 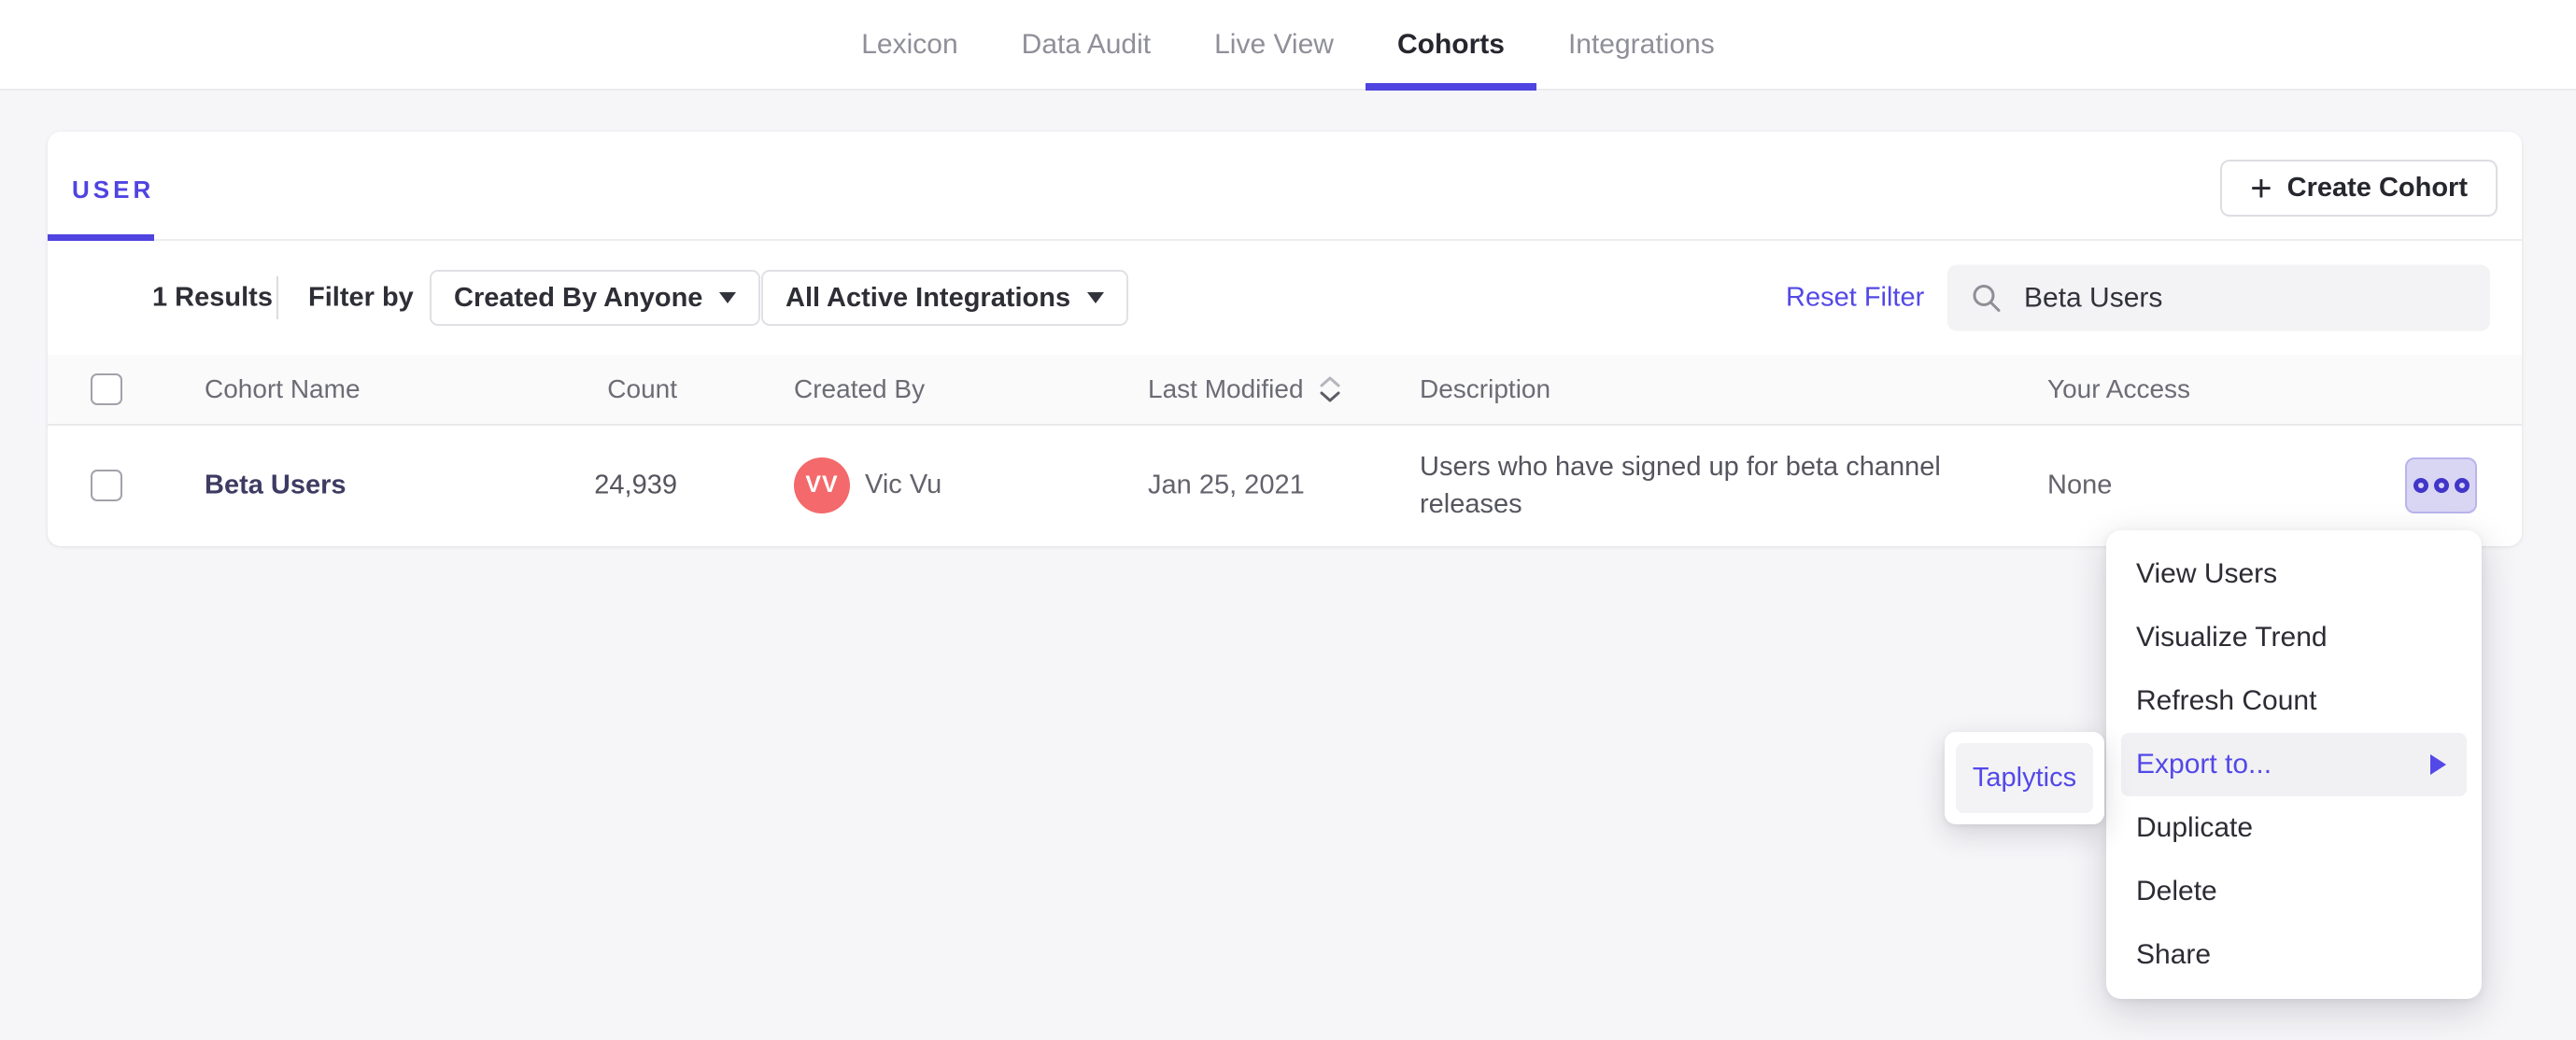 What do you see at coordinates (1450, 45) in the screenshot?
I see `tab-cohorts: Cohorts` at bounding box center [1450, 45].